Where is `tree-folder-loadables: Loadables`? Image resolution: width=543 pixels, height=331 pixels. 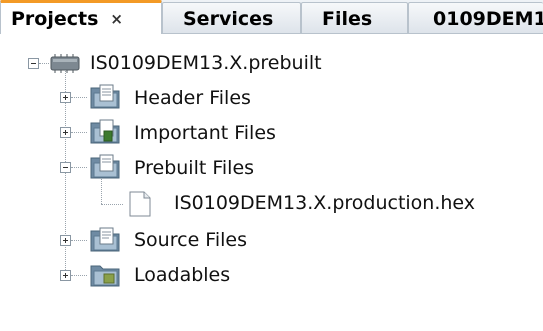 tree-folder-loadables: Loadables is located at coordinates (182, 275).